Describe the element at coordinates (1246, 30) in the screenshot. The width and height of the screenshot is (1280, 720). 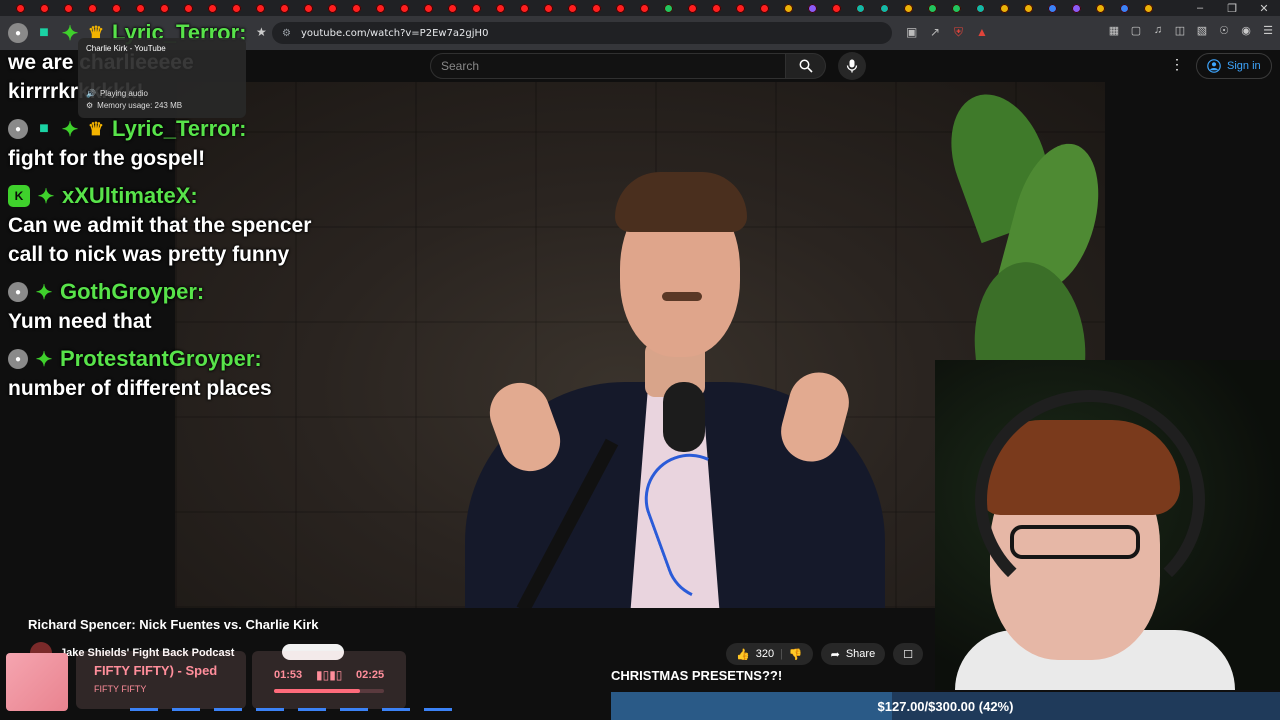
I see `shield-icon: ◉` at that location.